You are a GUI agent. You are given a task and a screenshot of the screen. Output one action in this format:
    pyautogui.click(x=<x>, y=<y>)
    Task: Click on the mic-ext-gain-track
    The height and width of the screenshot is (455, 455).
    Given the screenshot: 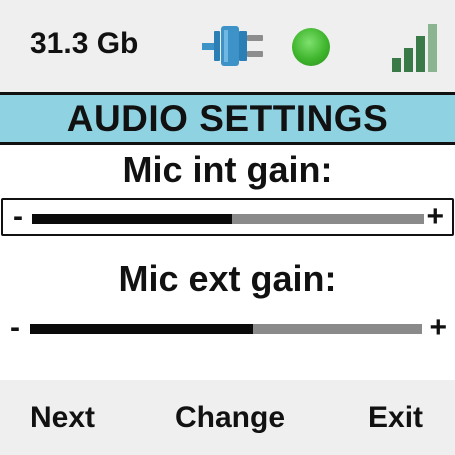 What is the action you would take?
    pyautogui.click(x=226, y=329)
    